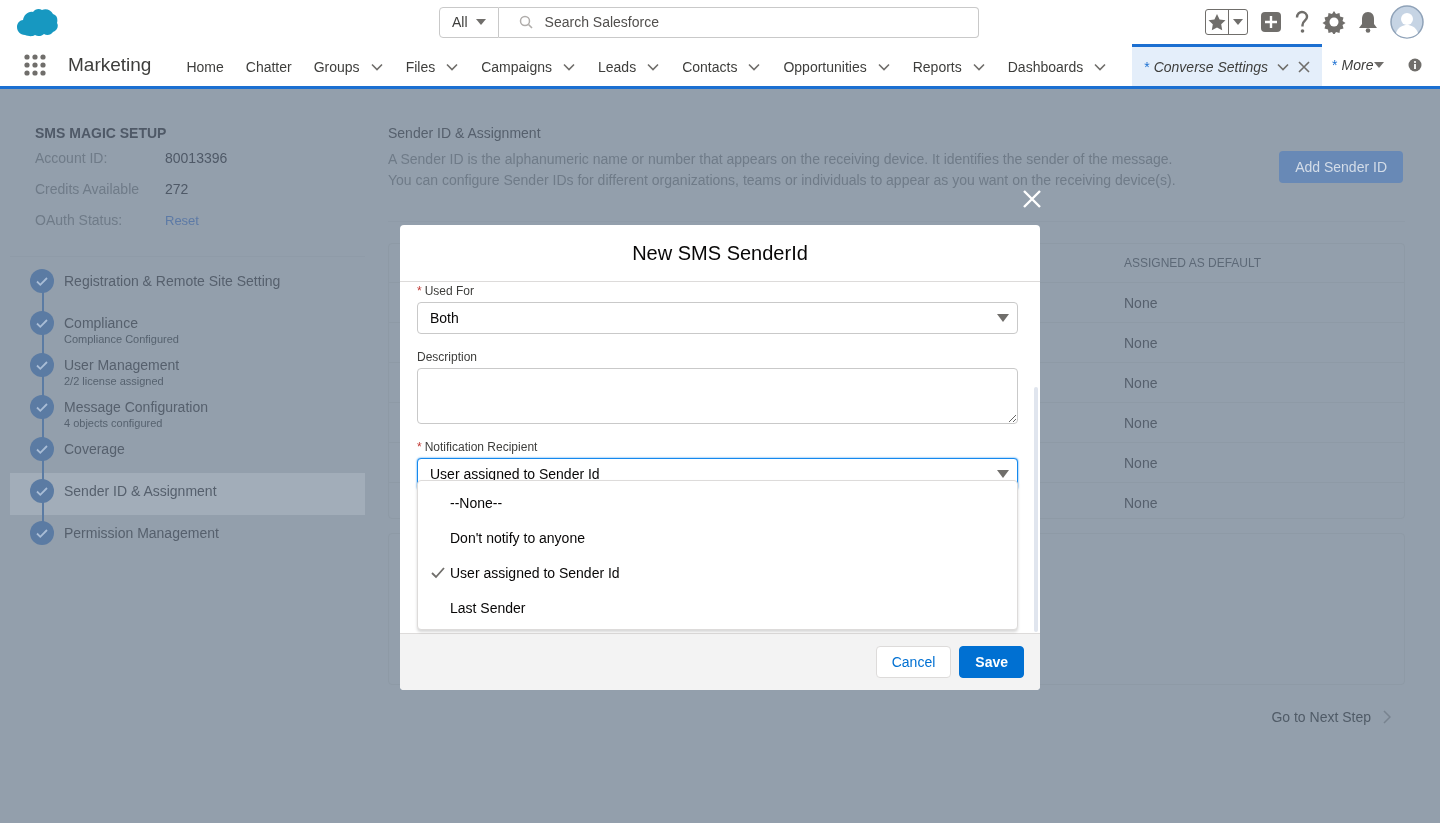 This screenshot has height=823, width=1440. I want to click on nav-tab: Campaigns, so click(528, 65).